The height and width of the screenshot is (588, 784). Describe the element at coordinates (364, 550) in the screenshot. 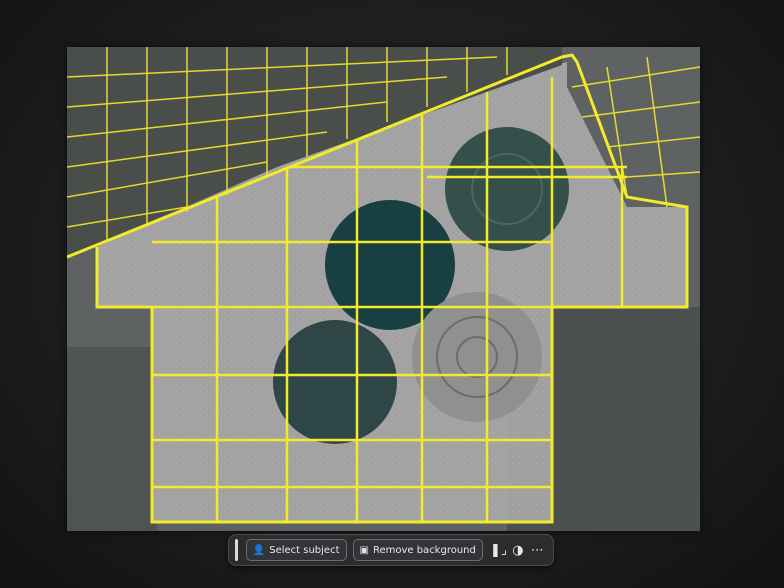

I see `image-icon: ▣` at that location.